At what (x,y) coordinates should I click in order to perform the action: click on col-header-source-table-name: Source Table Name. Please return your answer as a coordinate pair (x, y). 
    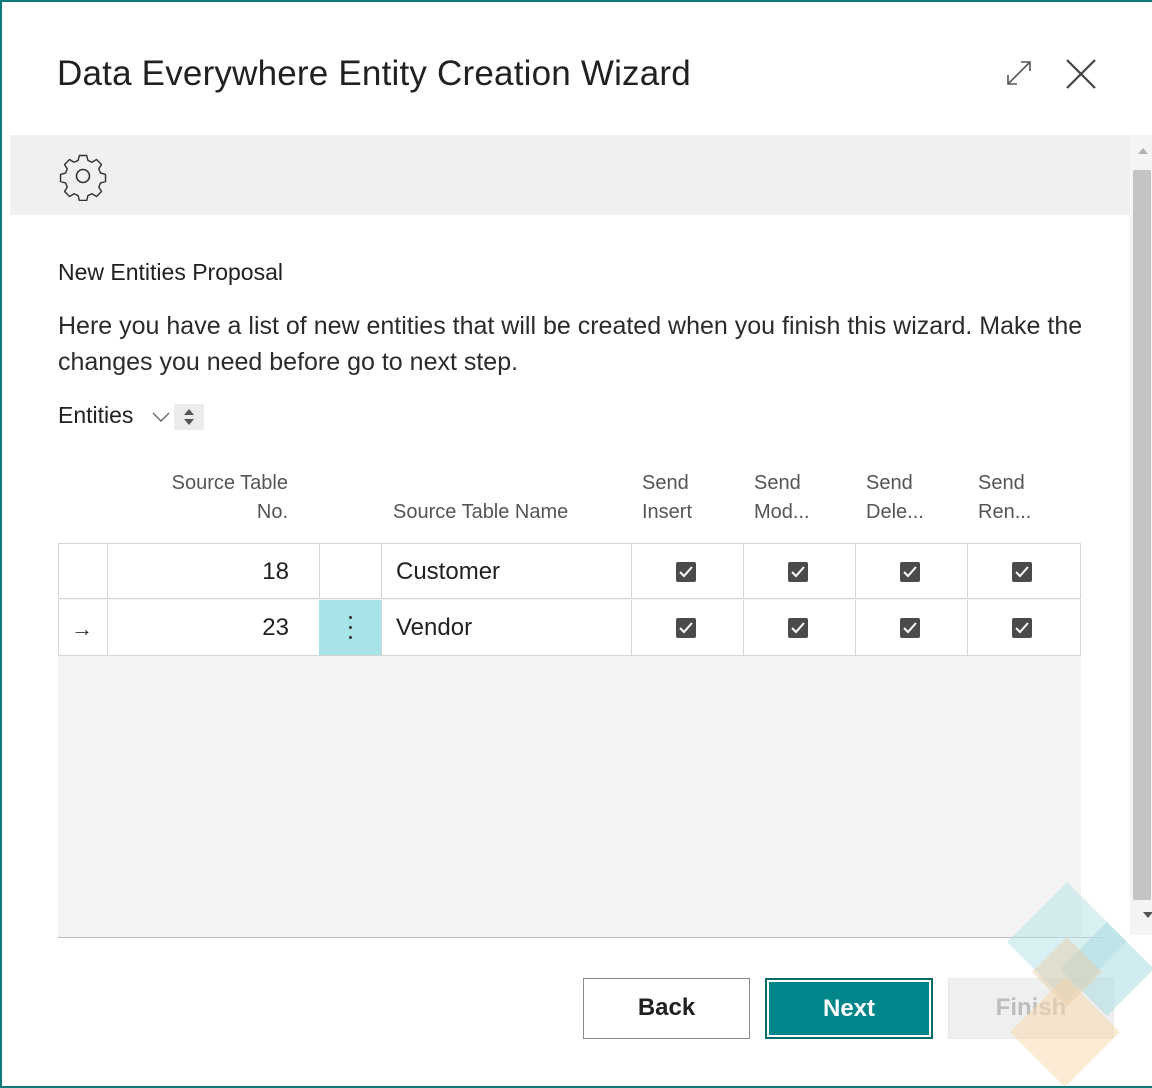
    Looking at the image, I should click on (480, 512).